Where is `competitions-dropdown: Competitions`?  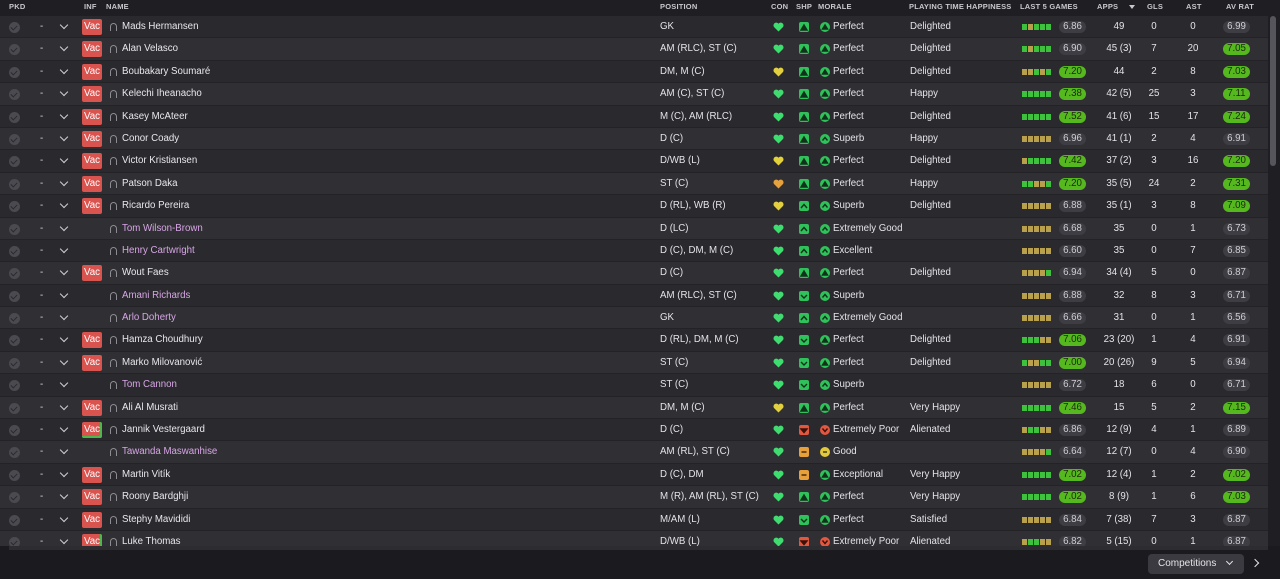 competitions-dropdown: Competitions is located at coordinates (1196, 564).